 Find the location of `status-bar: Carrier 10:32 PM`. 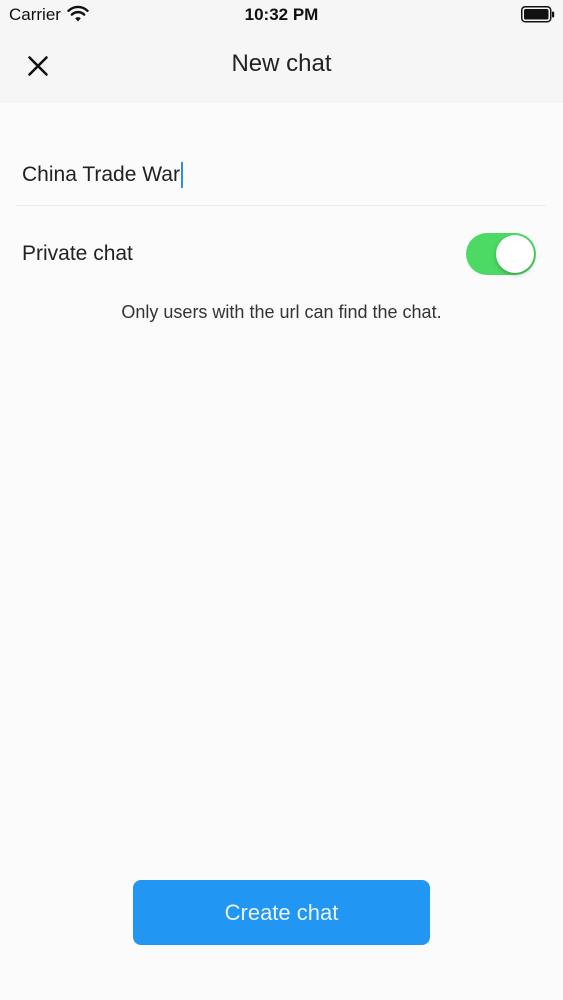

status-bar: Carrier 10:32 PM is located at coordinates (281, 15).